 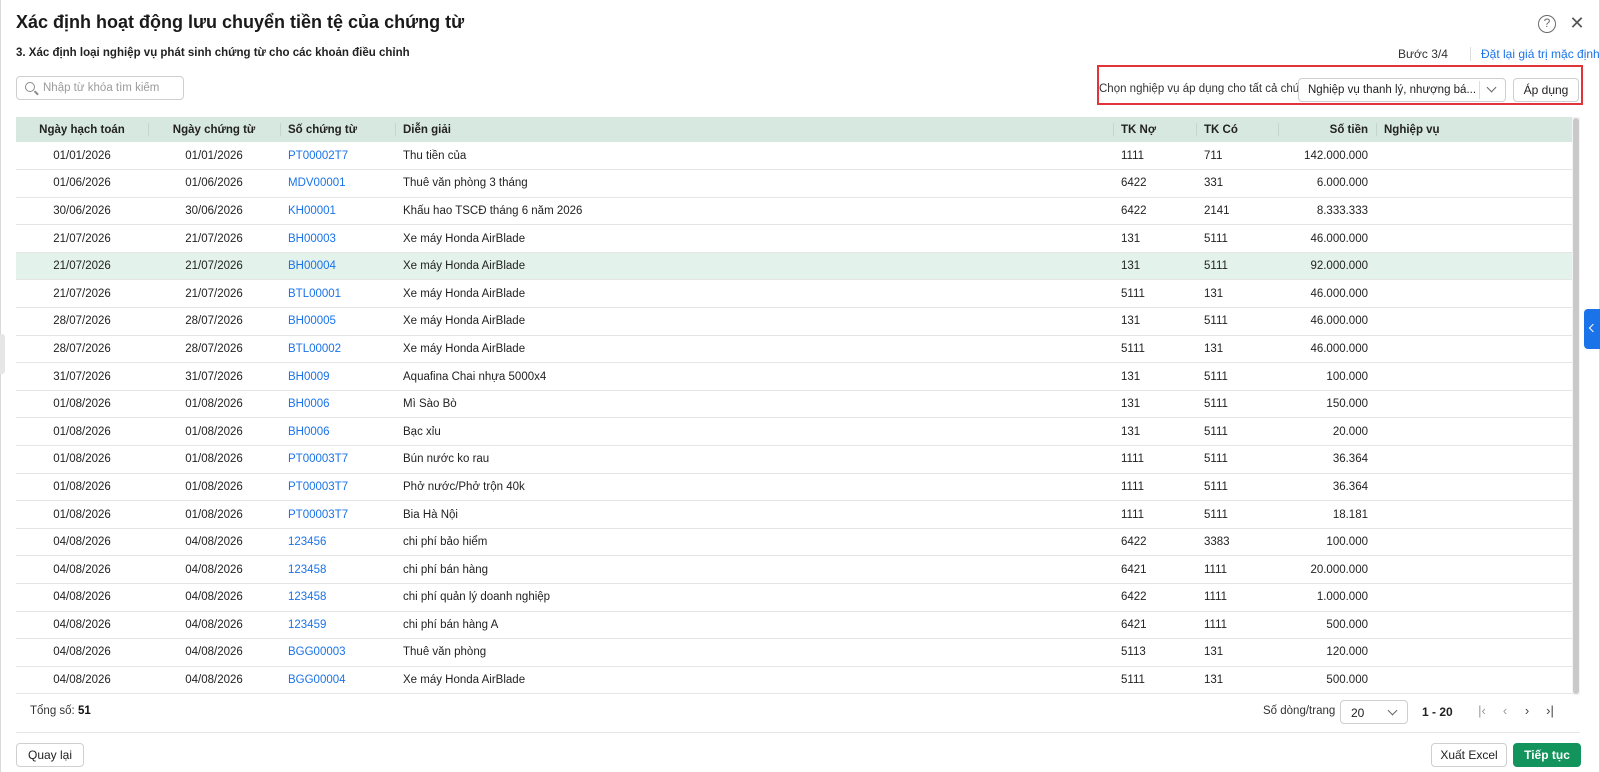 What do you see at coordinates (111, 88) in the screenshot?
I see `search-input` at bounding box center [111, 88].